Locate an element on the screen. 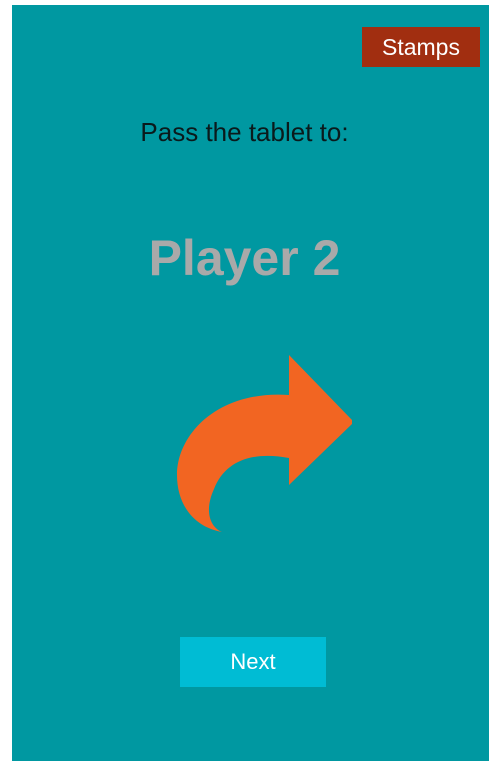  share-forward-arrow-icon is located at coordinates (264, 443).